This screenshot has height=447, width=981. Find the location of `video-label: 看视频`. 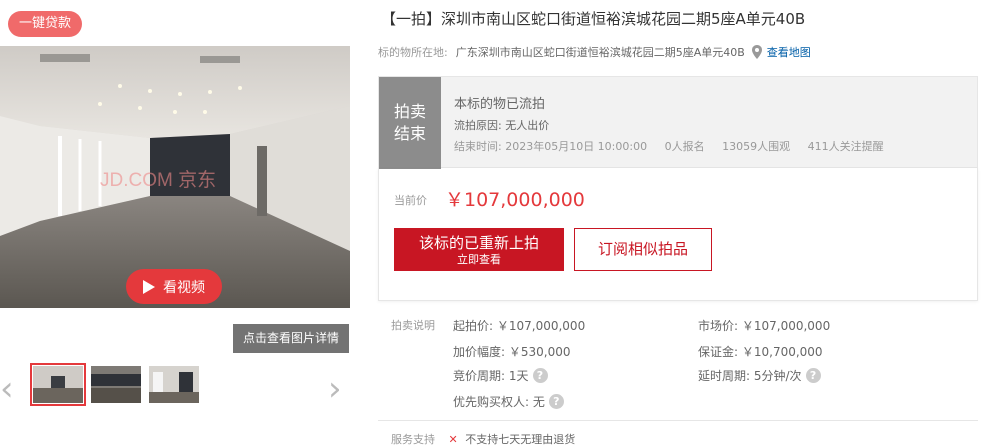

video-label: 看视频 is located at coordinates (184, 287).